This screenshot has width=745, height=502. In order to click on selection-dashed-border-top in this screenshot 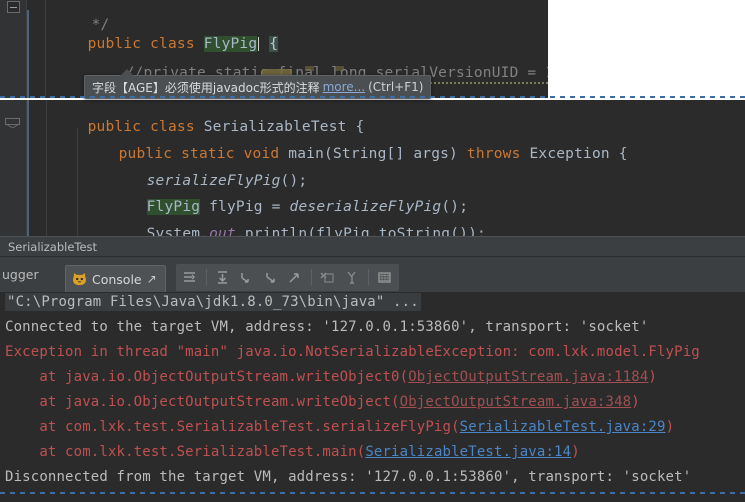, I will do `click(372, 97)`.